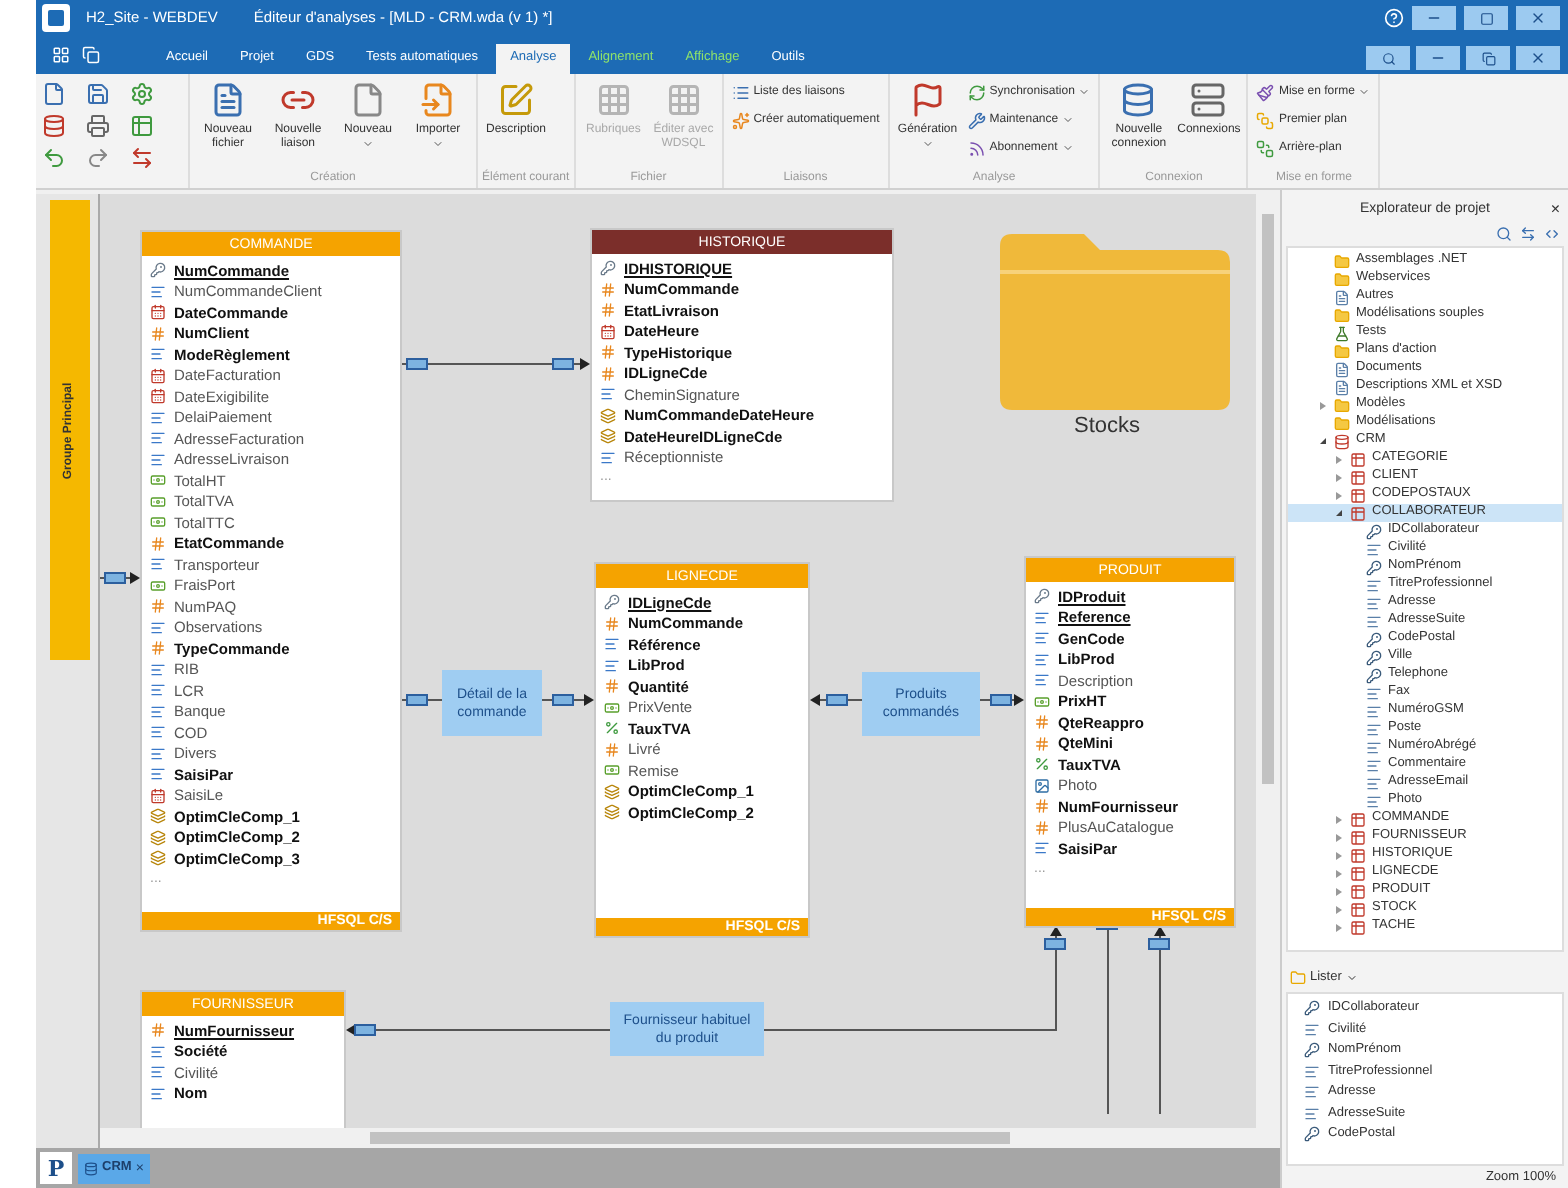 The image size is (1568, 1188). Describe the element at coordinates (98, 94) in the screenshot. I see `save-icon` at that location.